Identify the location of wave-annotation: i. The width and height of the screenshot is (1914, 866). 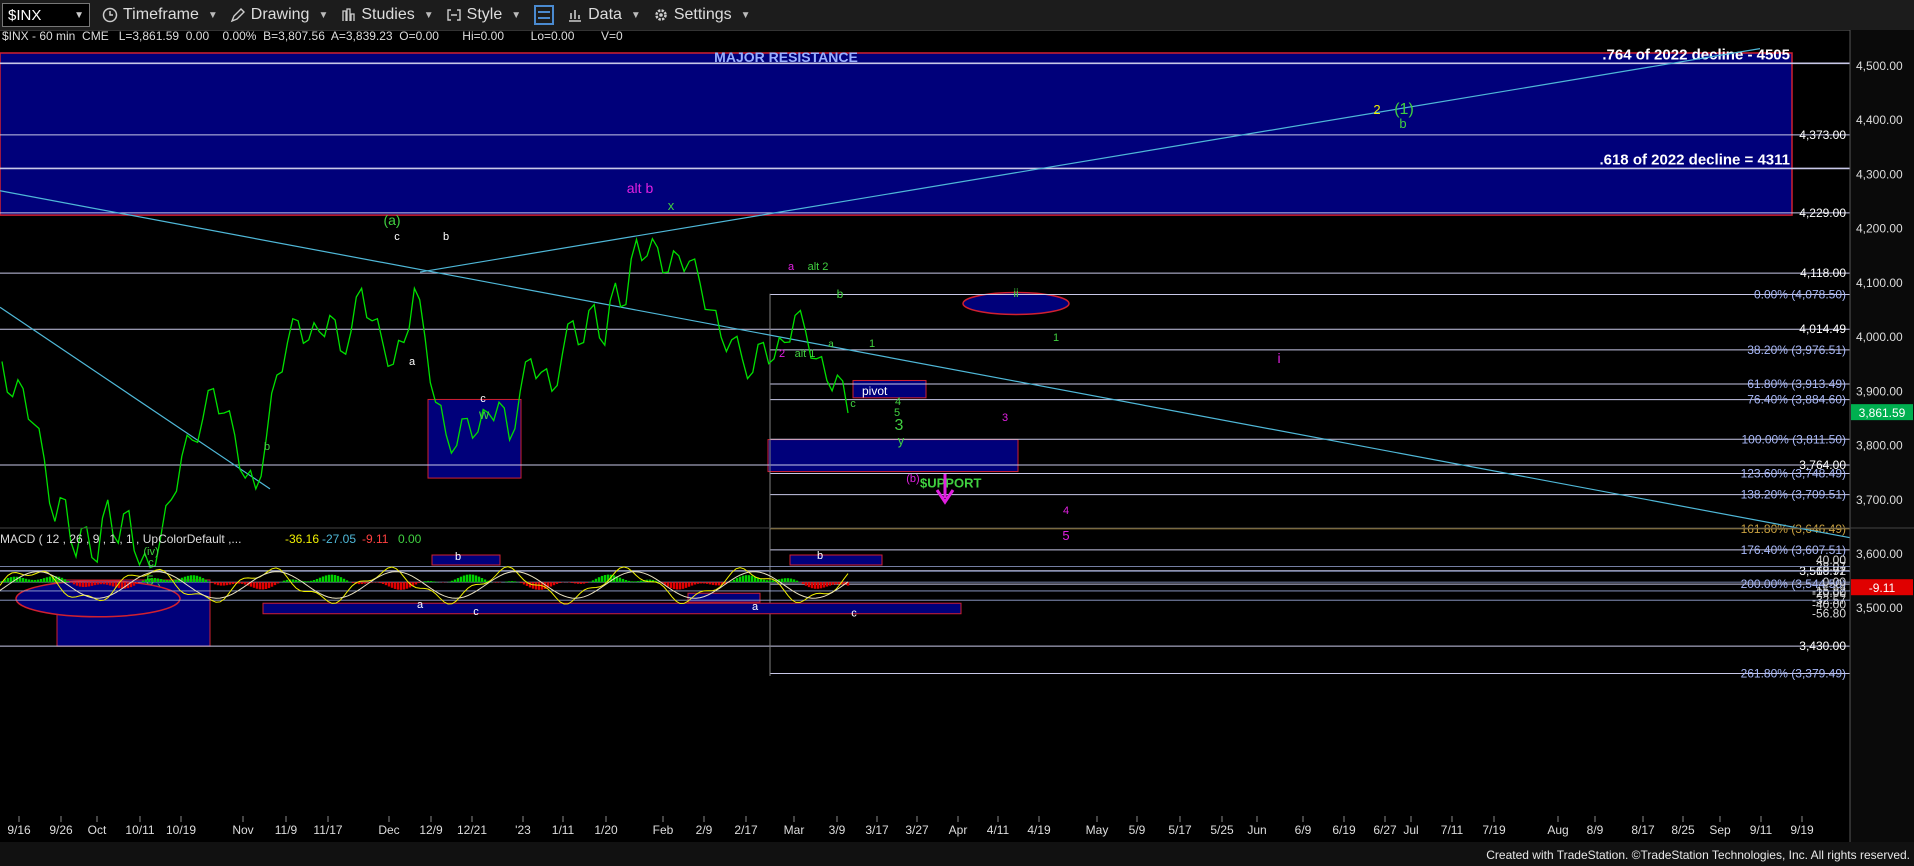
(1278, 358).